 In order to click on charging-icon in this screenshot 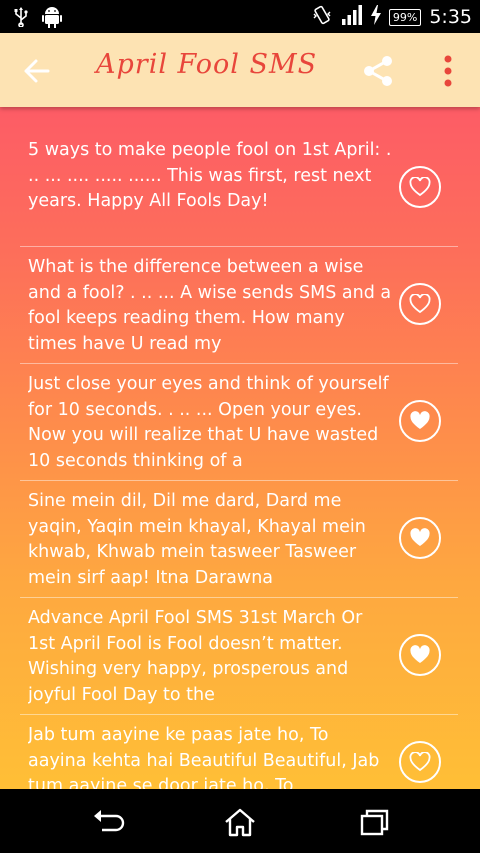, I will do `click(375, 17)`.